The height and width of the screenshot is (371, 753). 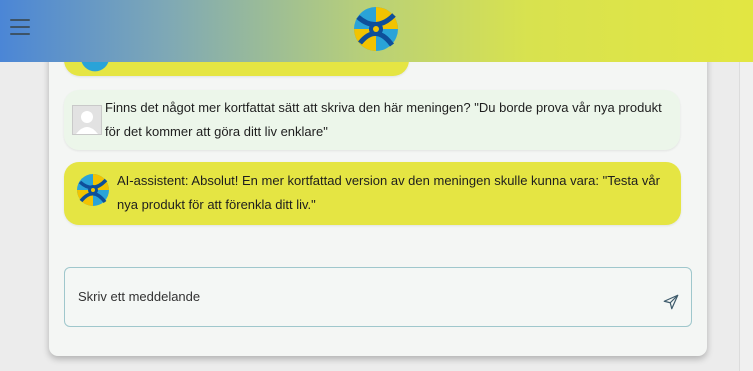 I want to click on hamburger-menu-icon, so click(x=20, y=27).